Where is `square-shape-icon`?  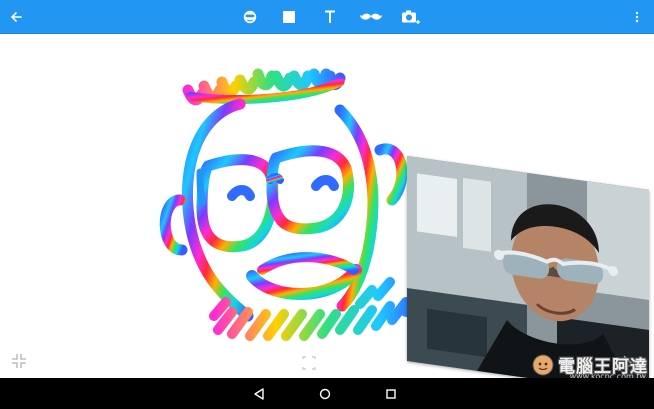
square-shape-icon is located at coordinates (289, 17).